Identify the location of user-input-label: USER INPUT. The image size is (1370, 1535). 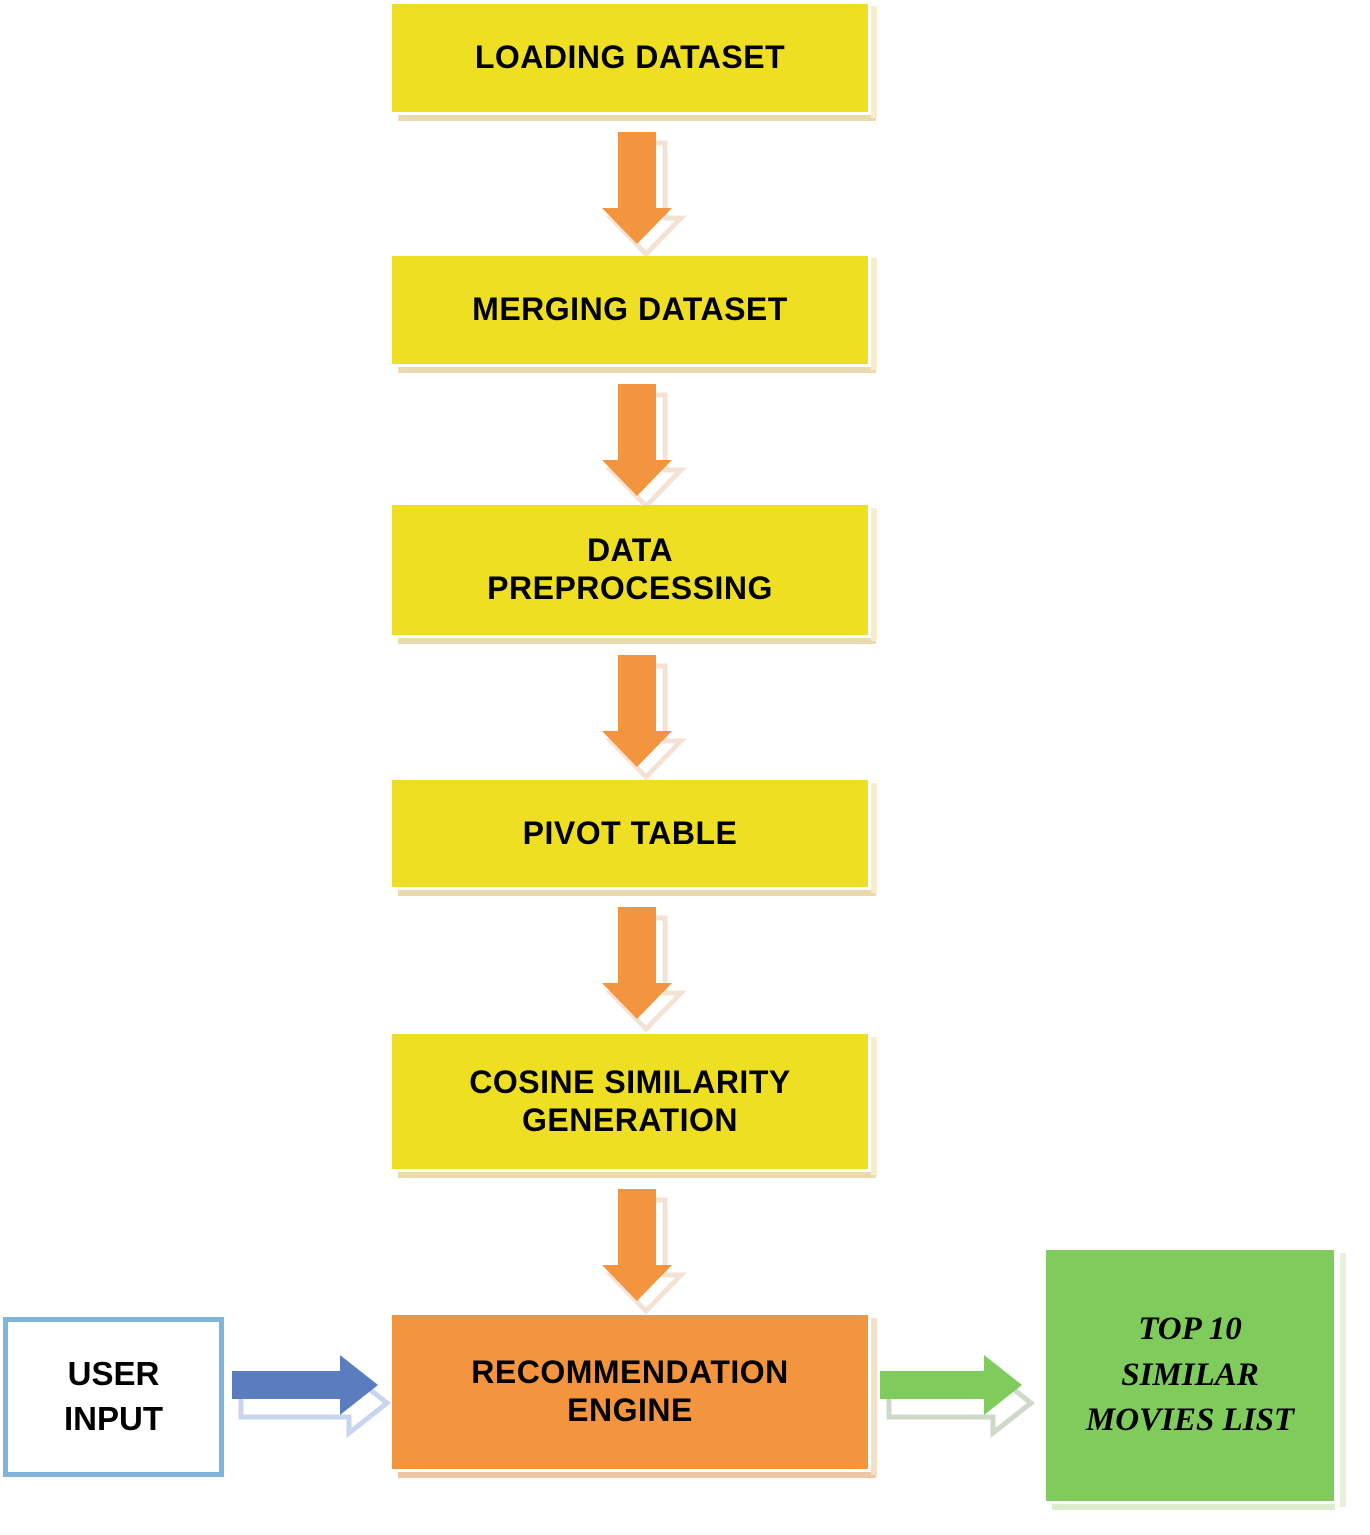
(113, 1396).